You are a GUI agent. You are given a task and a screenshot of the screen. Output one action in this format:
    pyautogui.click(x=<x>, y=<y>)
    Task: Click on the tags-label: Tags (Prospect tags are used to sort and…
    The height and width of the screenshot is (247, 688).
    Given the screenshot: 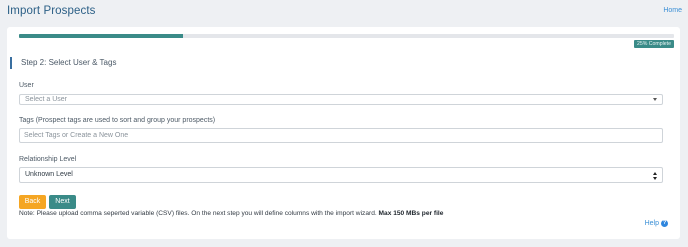 What is the action you would take?
    pyautogui.click(x=117, y=120)
    